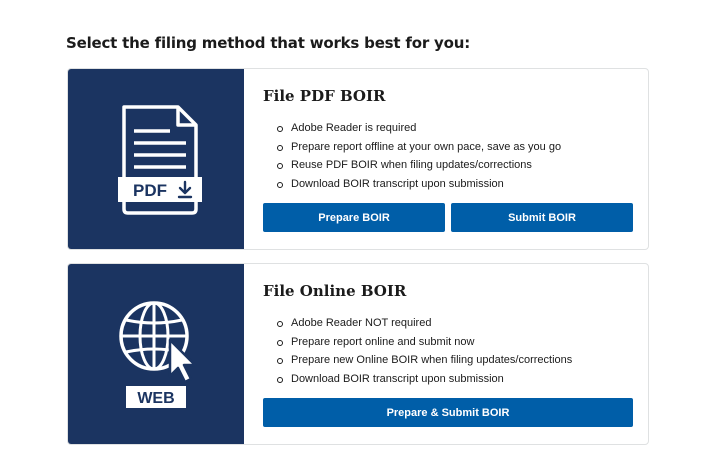 The image size is (714, 449). I want to click on web-option-title: File Online BOIR, so click(335, 291).